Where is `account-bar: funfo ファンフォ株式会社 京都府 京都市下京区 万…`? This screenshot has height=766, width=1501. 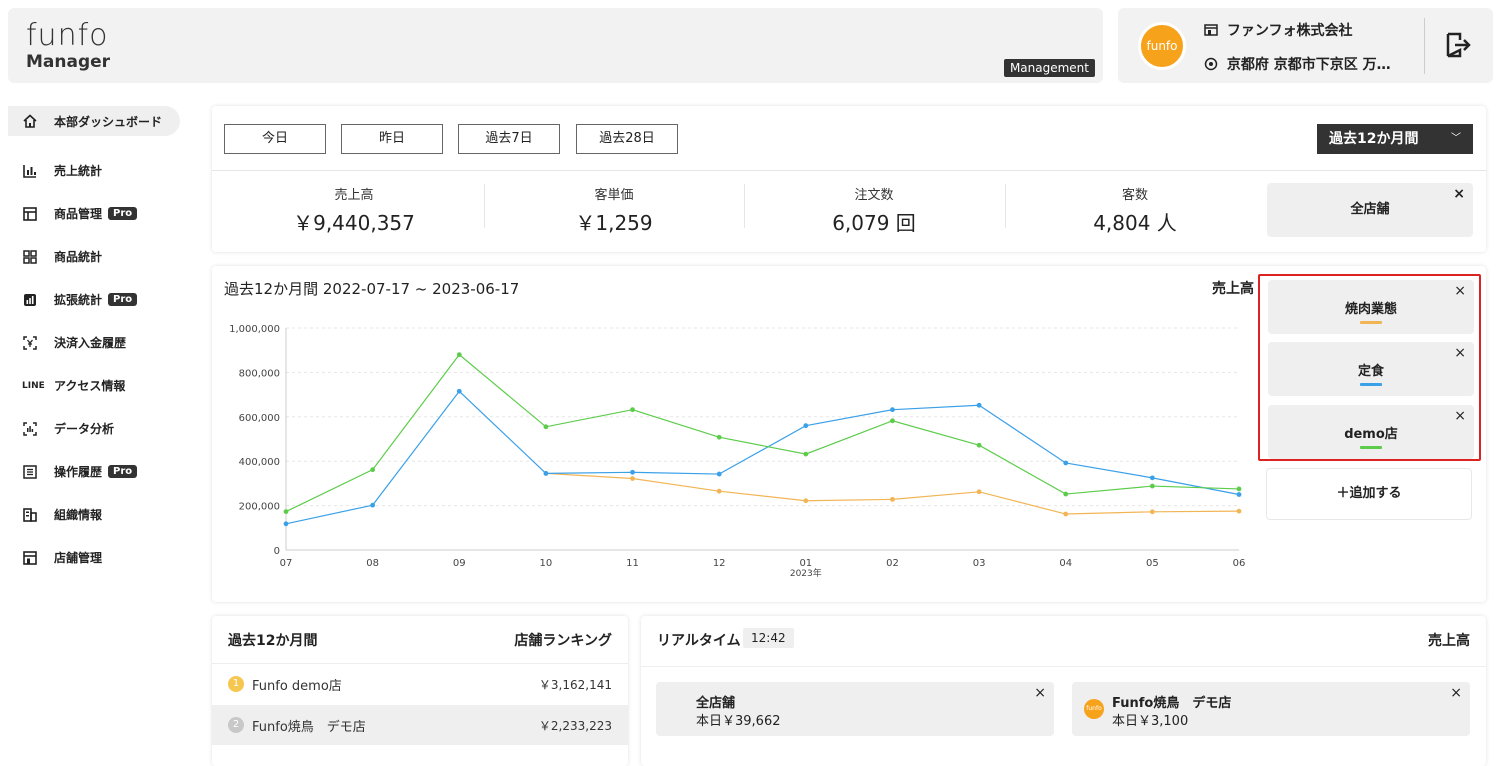 account-bar: funfo ファンフォ株式会社 京都府 京都市下京区 万… is located at coordinates (1305, 45).